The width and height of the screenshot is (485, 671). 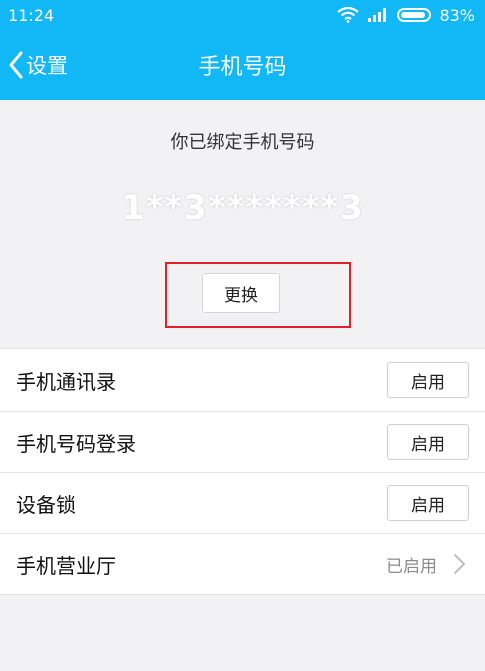 What do you see at coordinates (46, 504) in the screenshot?
I see `row-label: 设备锁` at bounding box center [46, 504].